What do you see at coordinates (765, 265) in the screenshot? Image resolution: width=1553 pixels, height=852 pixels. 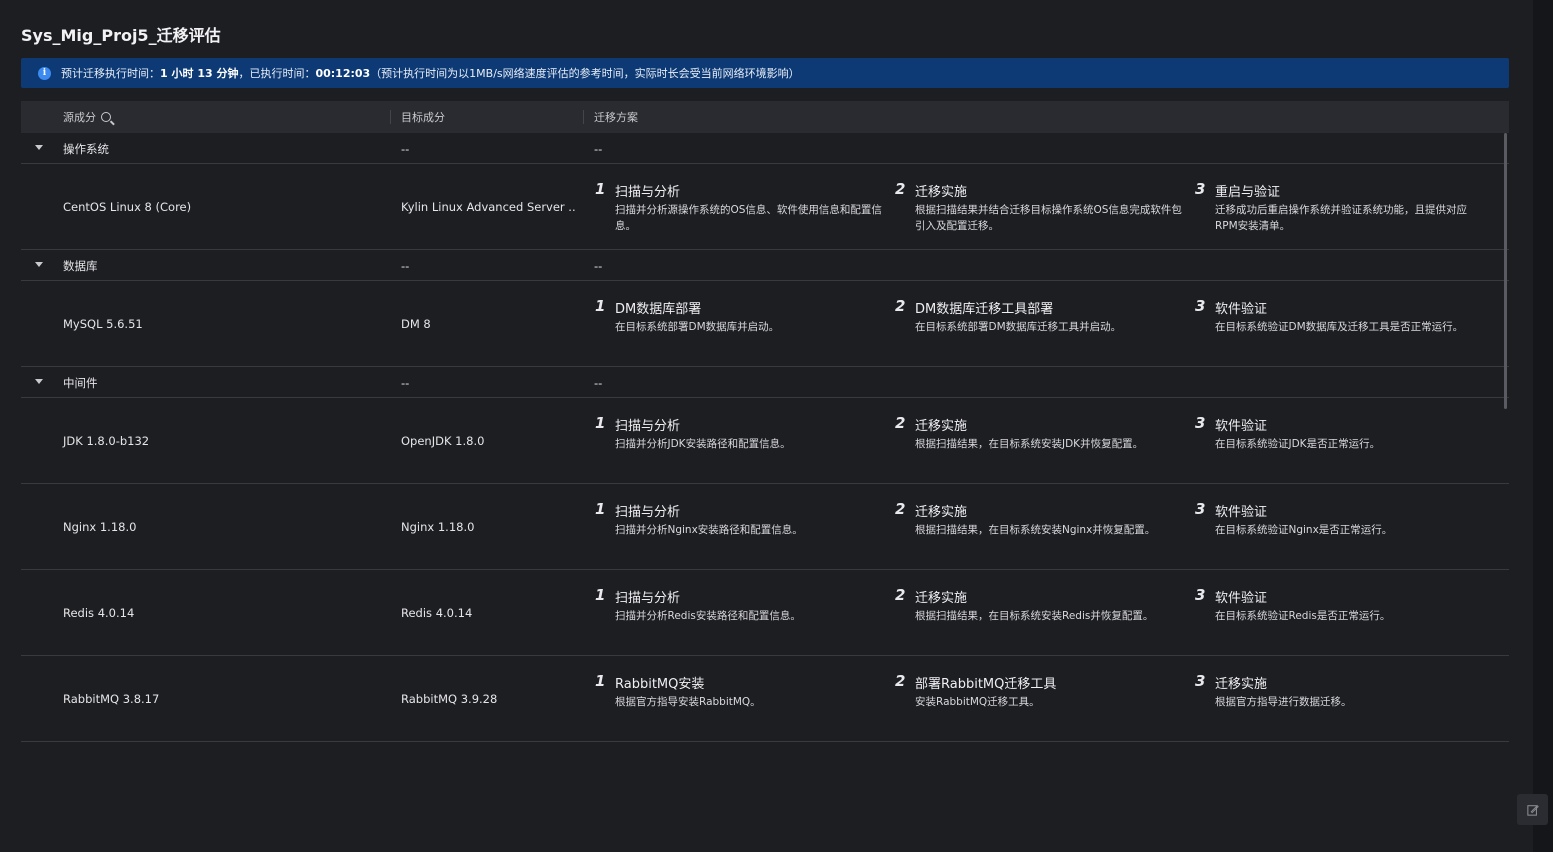 I see `group-row: 数据库 -- --` at bounding box center [765, 265].